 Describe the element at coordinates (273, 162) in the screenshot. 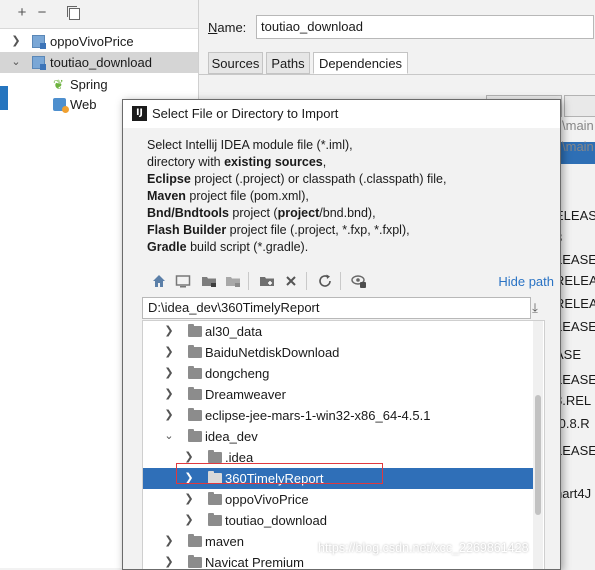

I see `description-text: existing sources` at that location.